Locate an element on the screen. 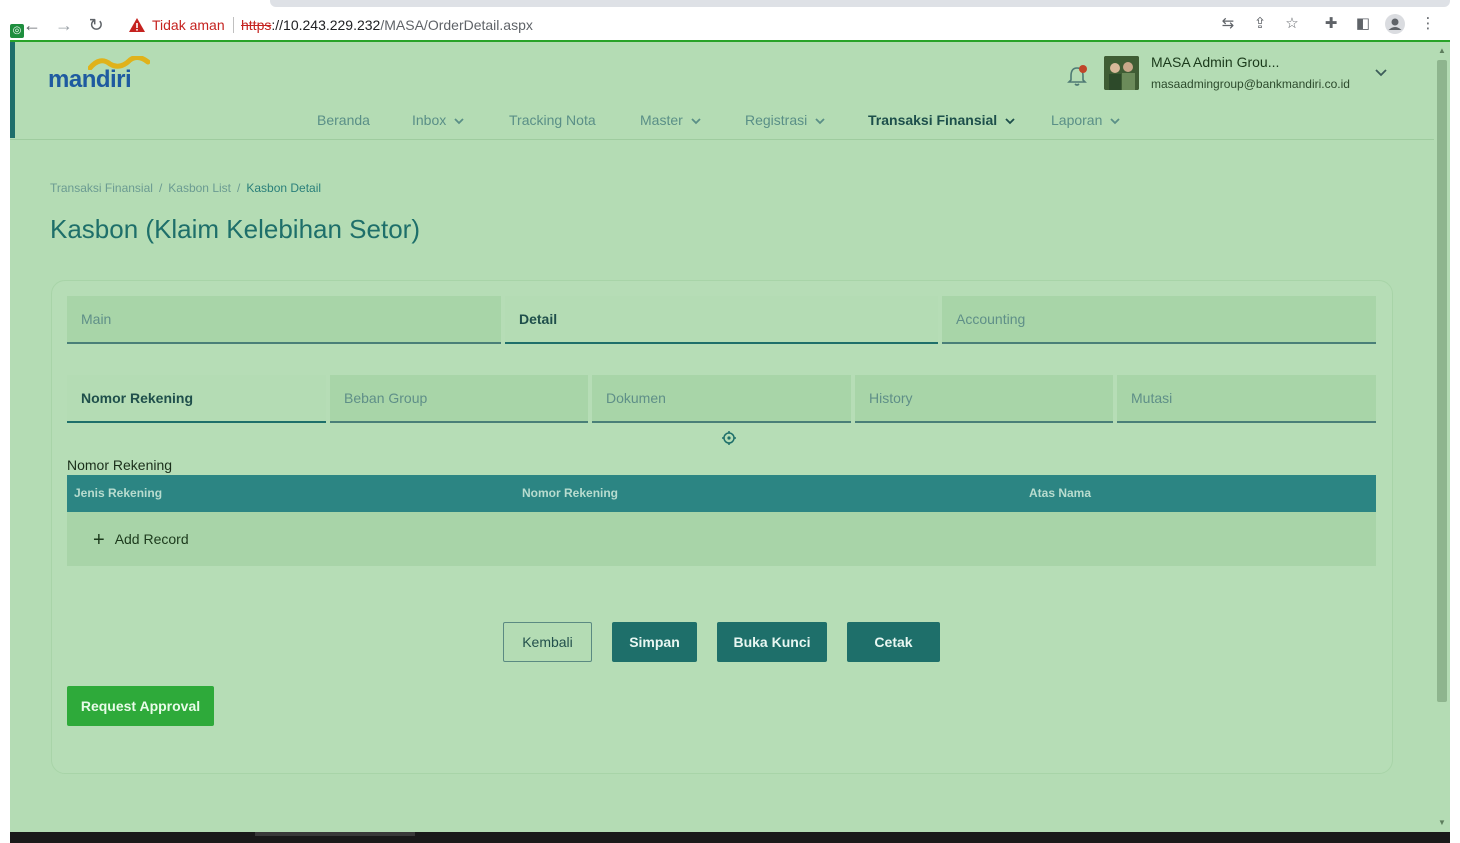 Image resolution: width=1460 pixels, height=843 pixels. share-icon: ⇪ is located at coordinates (1260, 24).